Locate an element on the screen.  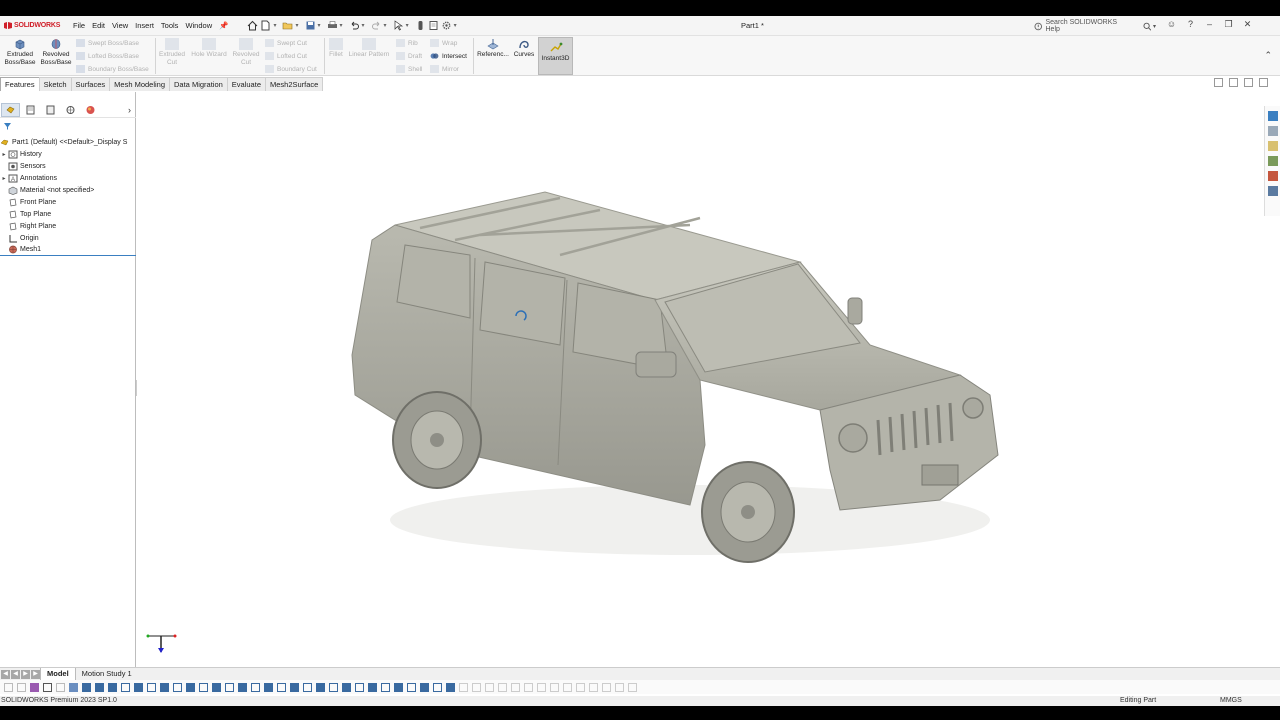
tree-item-origin: Origin is located at coordinates (68, 238).